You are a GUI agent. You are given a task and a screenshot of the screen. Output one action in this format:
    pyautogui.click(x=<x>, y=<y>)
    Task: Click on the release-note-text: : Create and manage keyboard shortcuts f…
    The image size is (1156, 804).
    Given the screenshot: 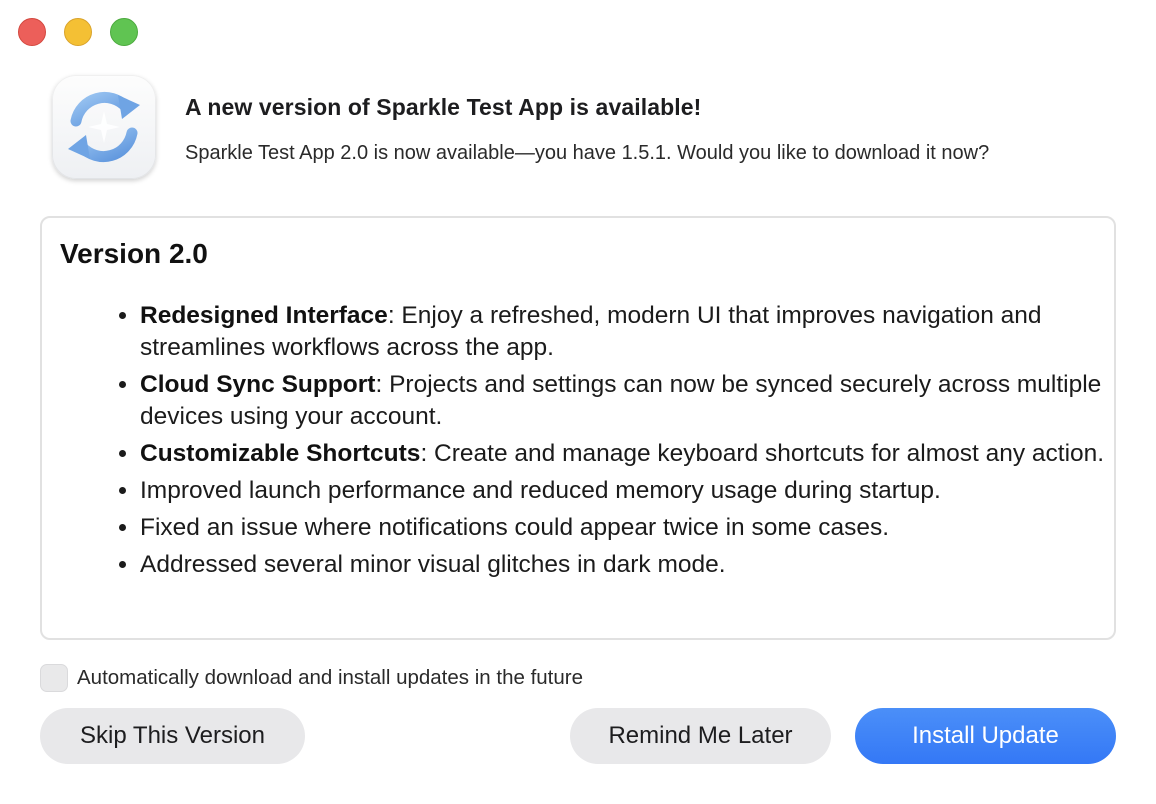 What is the action you would take?
    pyautogui.click(x=762, y=453)
    